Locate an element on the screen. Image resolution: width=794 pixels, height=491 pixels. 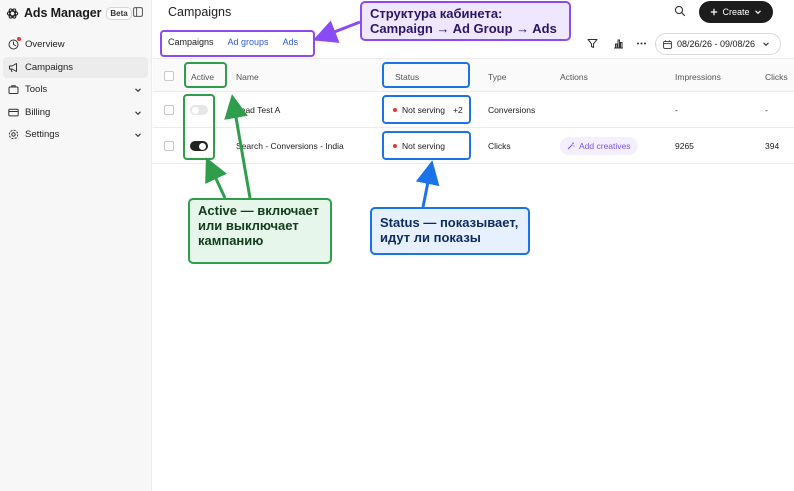
add-creatives-button: Add creatives is located at coordinates (599, 146).